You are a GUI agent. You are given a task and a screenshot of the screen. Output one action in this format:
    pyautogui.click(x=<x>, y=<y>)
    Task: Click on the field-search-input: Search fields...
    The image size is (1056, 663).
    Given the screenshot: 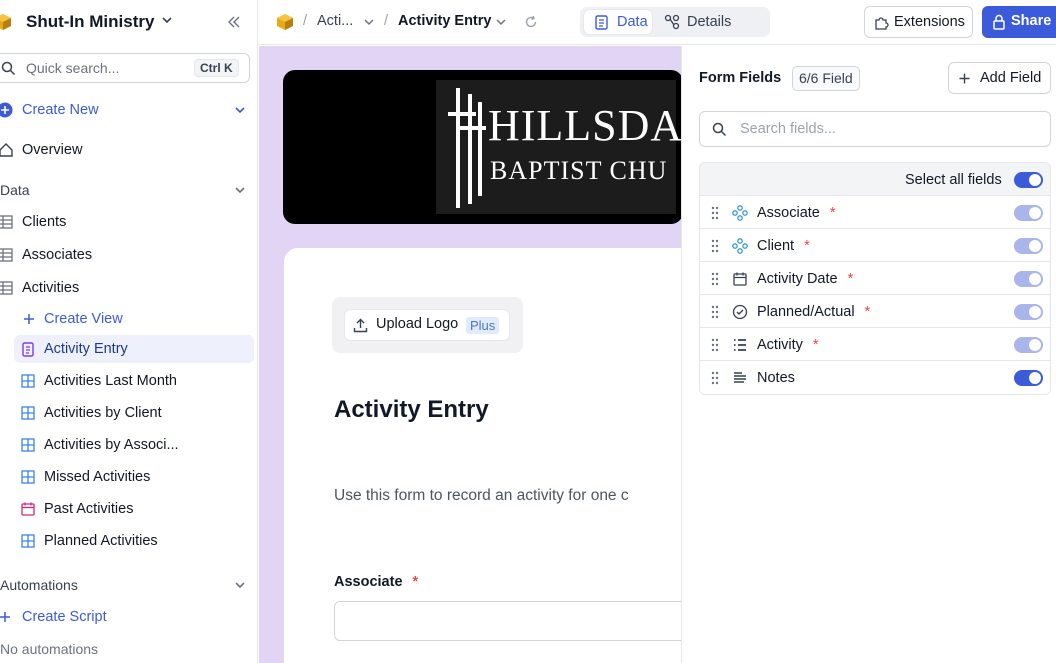 What is the action you would take?
    pyautogui.click(x=875, y=129)
    